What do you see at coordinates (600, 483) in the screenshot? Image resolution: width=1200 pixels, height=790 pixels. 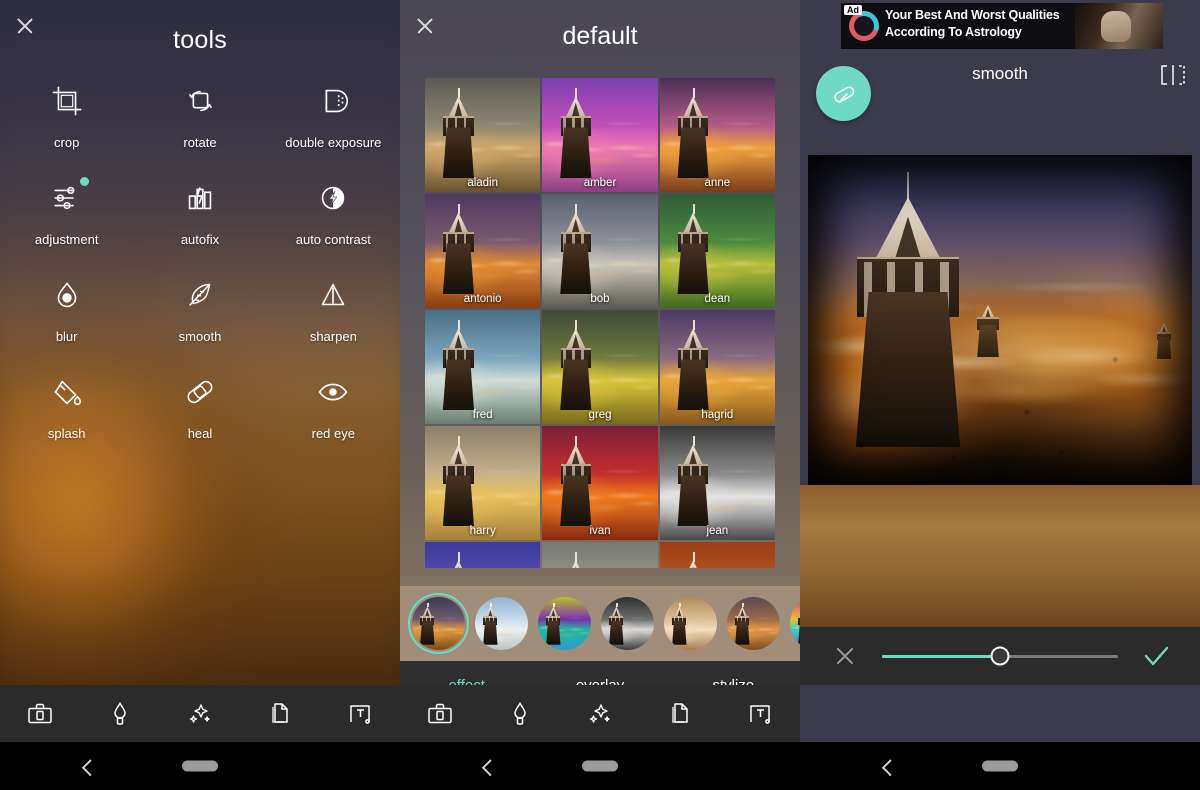 I see `preset-tile: ivan` at bounding box center [600, 483].